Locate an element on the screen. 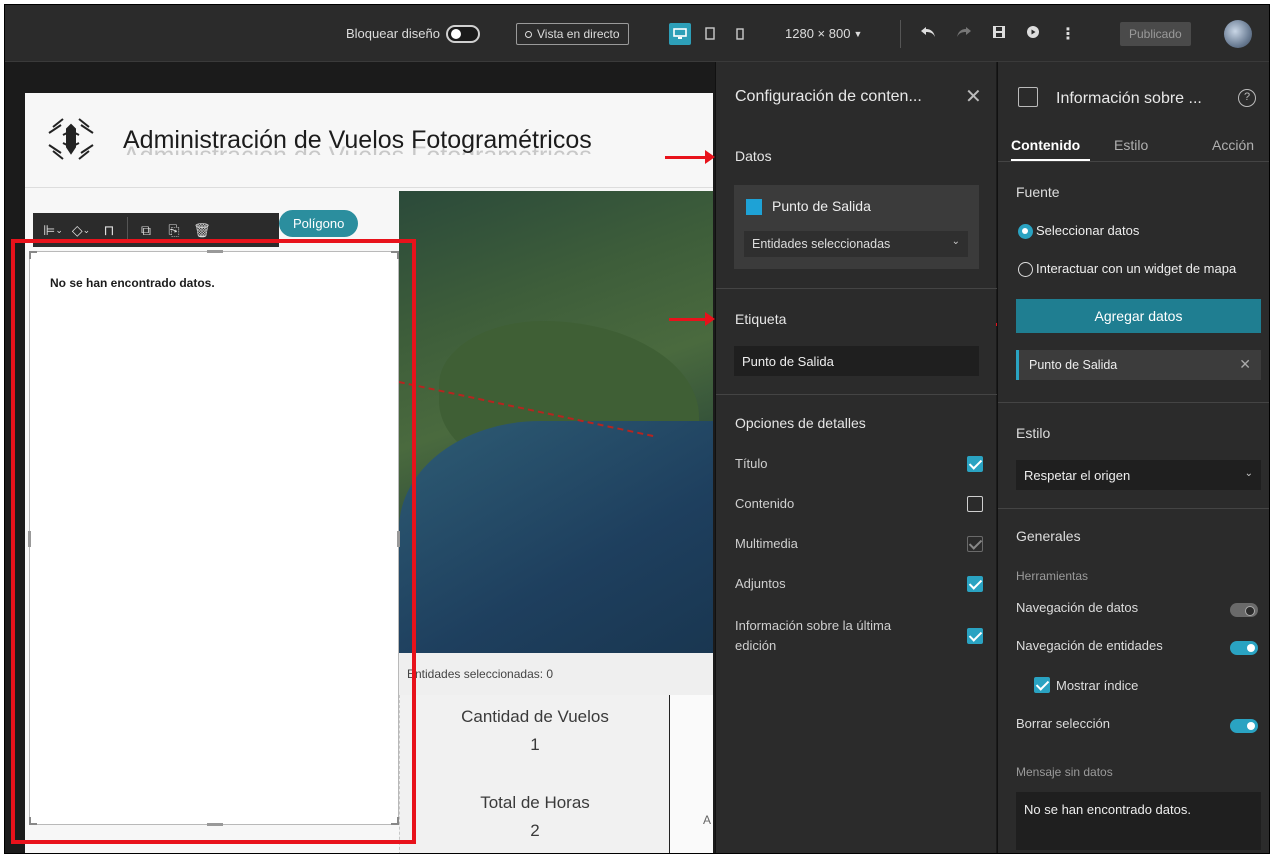 The height and width of the screenshot is (854, 1273). caret-down-icon: ▼ is located at coordinates (858, 33).